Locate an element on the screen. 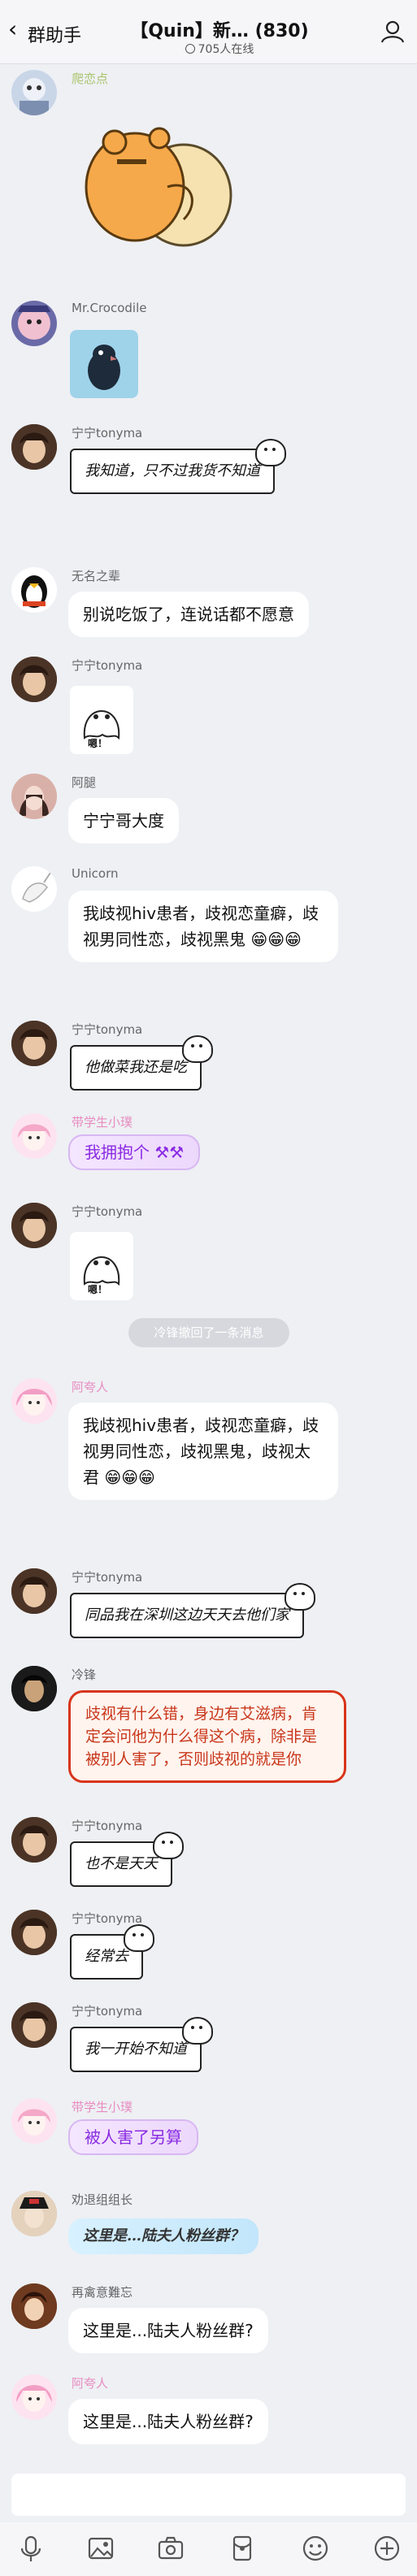 The height and width of the screenshot is (2576, 417). message-bubble: 别说吃饭了，连说话都不愿意 is located at coordinates (188, 614).